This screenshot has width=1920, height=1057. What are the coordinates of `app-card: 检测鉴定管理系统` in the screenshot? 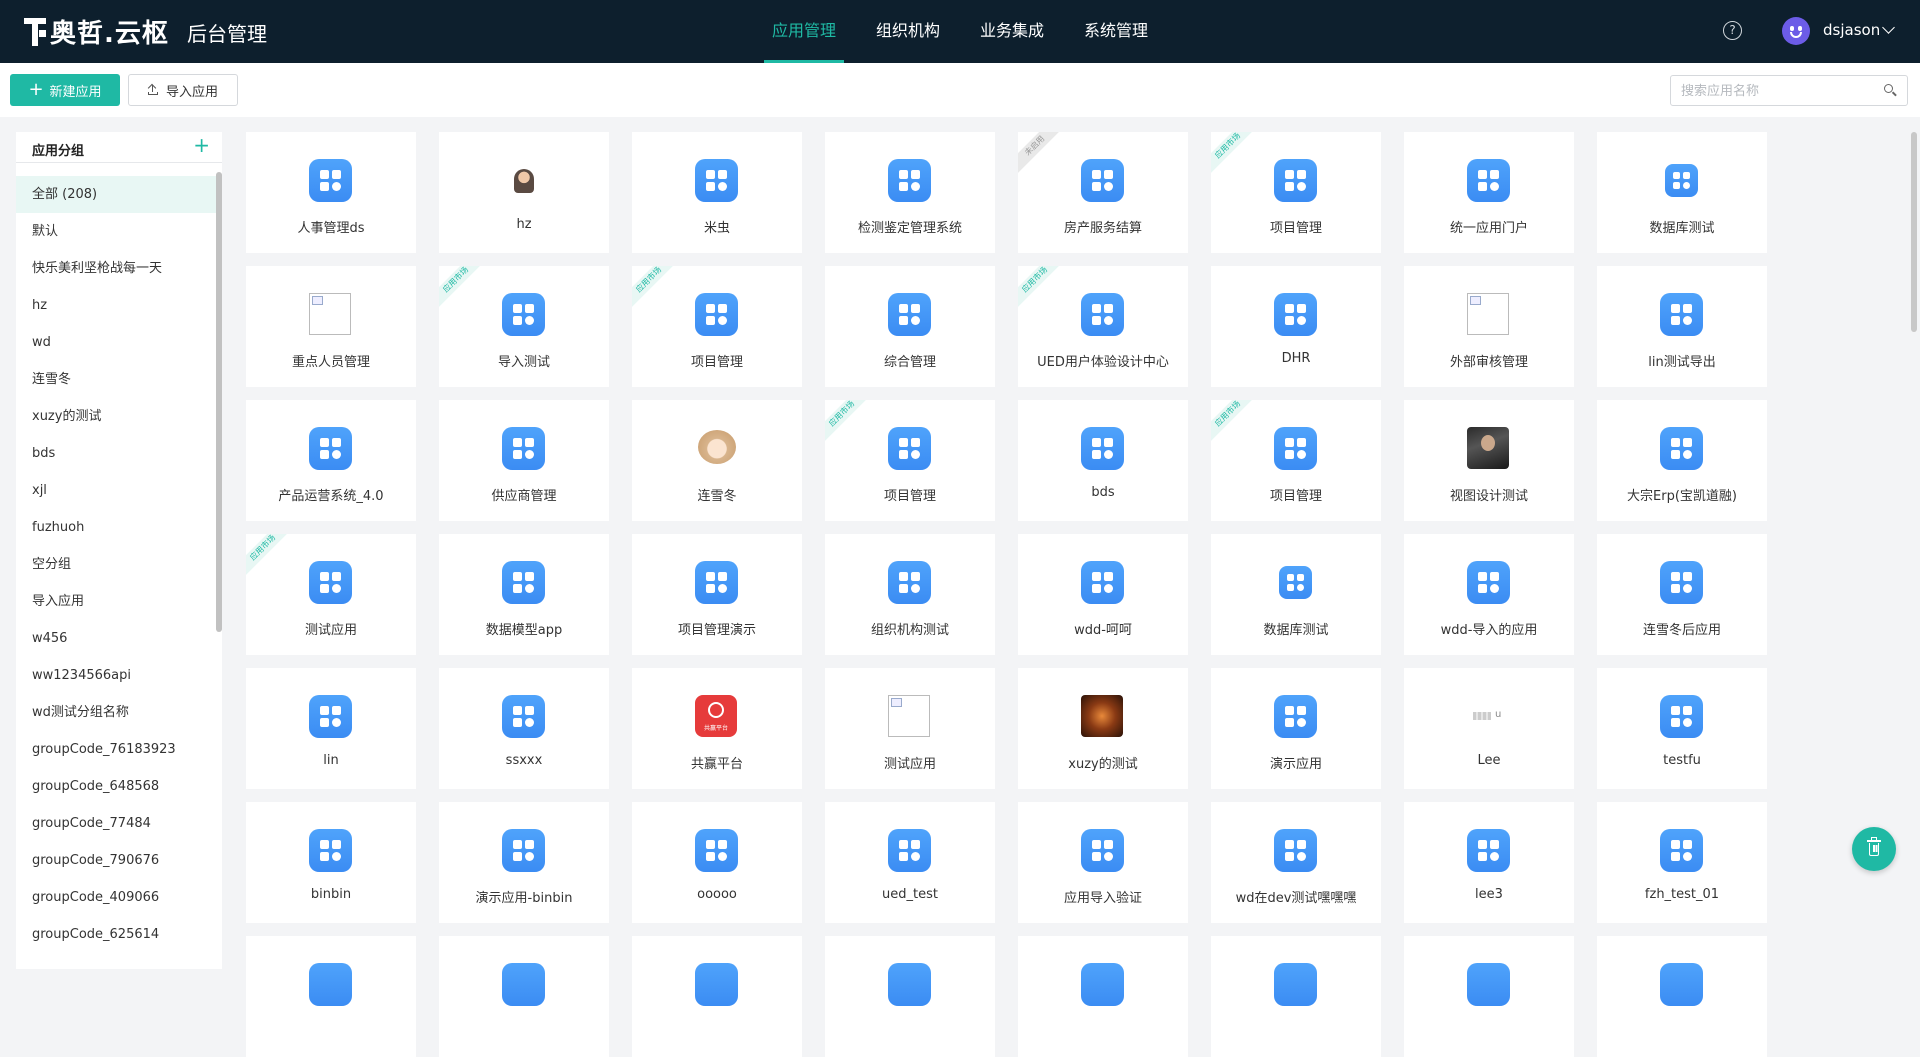 It's located at (910, 192).